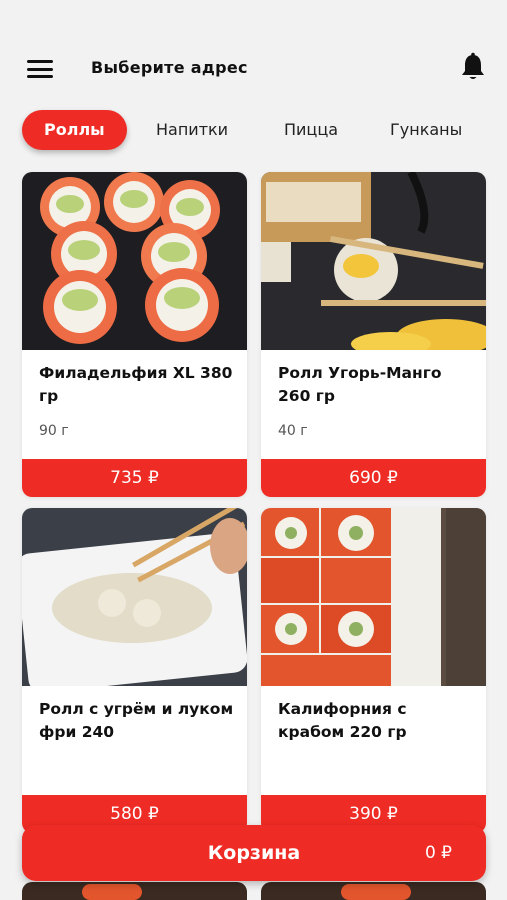 The image size is (507, 900). What do you see at coordinates (192, 130) in the screenshot?
I see `tab-drinks: Напитки` at bounding box center [192, 130].